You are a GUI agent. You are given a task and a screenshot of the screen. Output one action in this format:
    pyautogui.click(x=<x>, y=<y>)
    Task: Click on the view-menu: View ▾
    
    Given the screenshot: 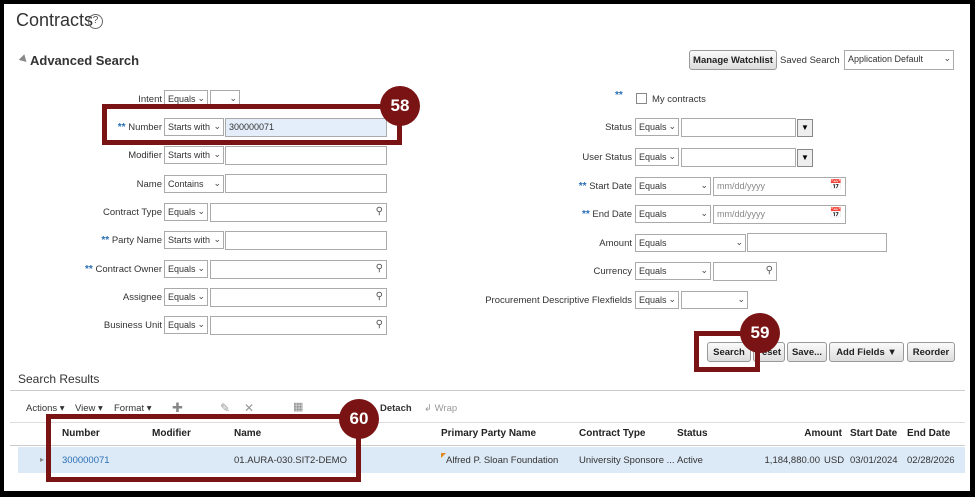 What is the action you would take?
    pyautogui.click(x=89, y=408)
    